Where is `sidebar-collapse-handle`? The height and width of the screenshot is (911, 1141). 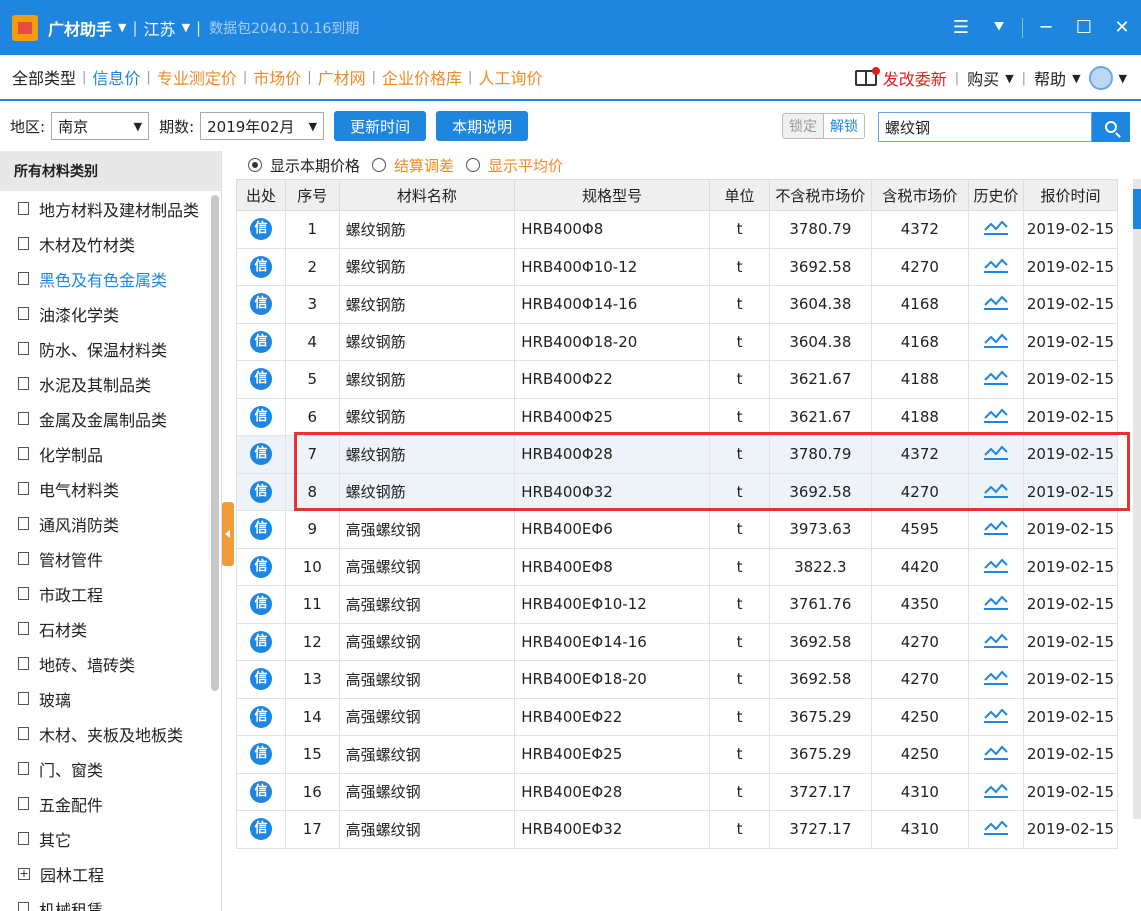 sidebar-collapse-handle is located at coordinates (228, 534).